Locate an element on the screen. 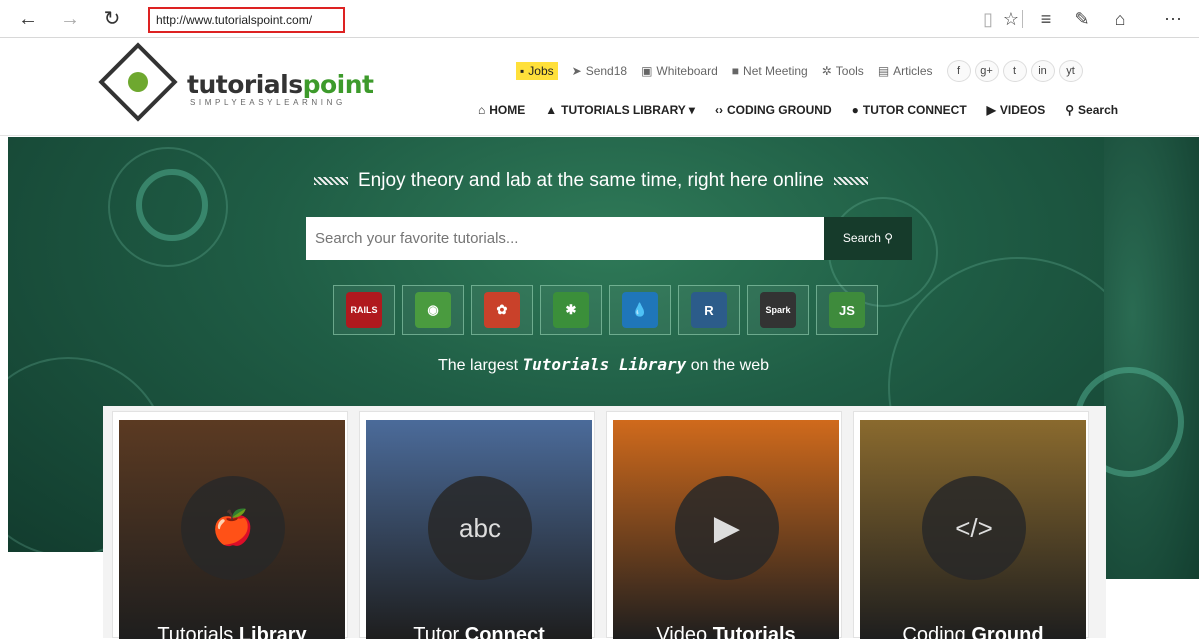 The width and height of the screenshot is (1199, 639). video-tutorials-caption: Video Tutorials is located at coordinates (726, 631).